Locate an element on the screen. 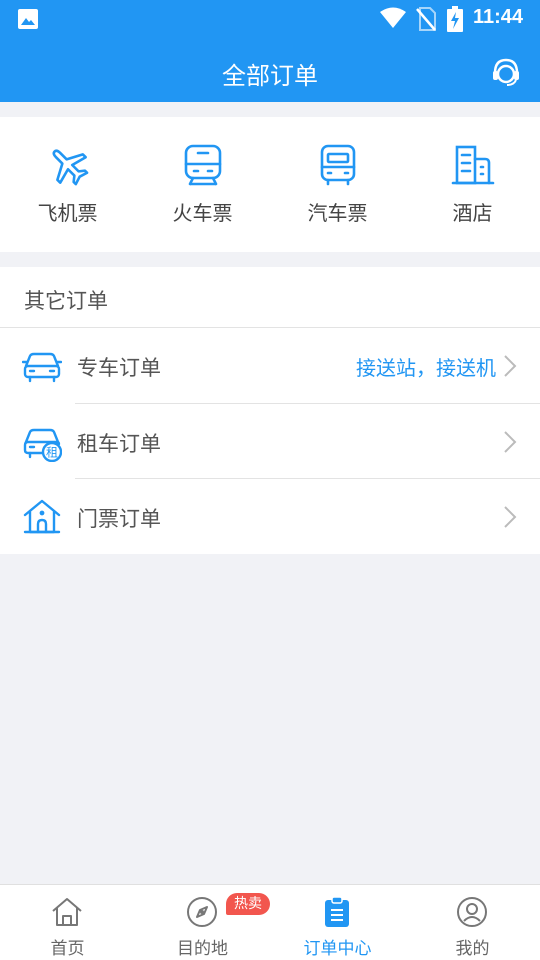 Image resolution: width=540 pixels, height=960 pixels. train-icon is located at coordinates (203, 165).